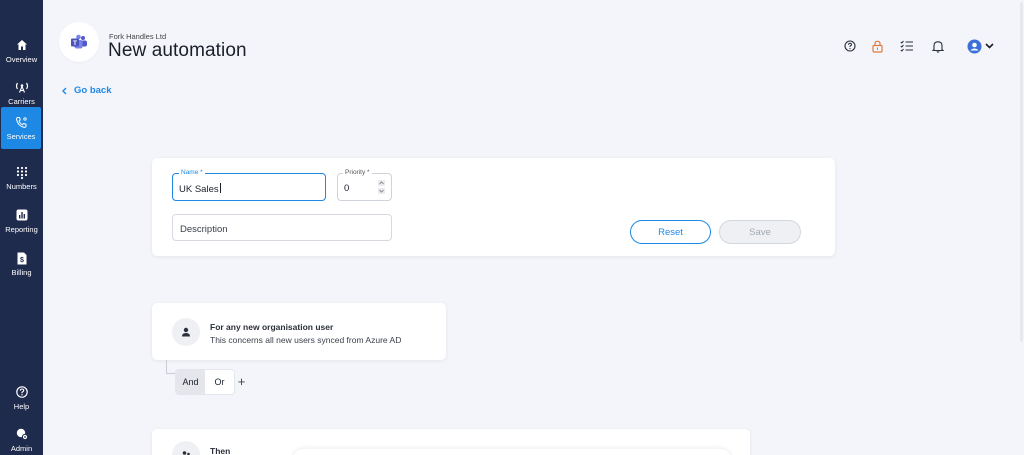  Describe the element at coordinates (21, 122) in the screenshot. I see `phone-settings-icon` at that location.